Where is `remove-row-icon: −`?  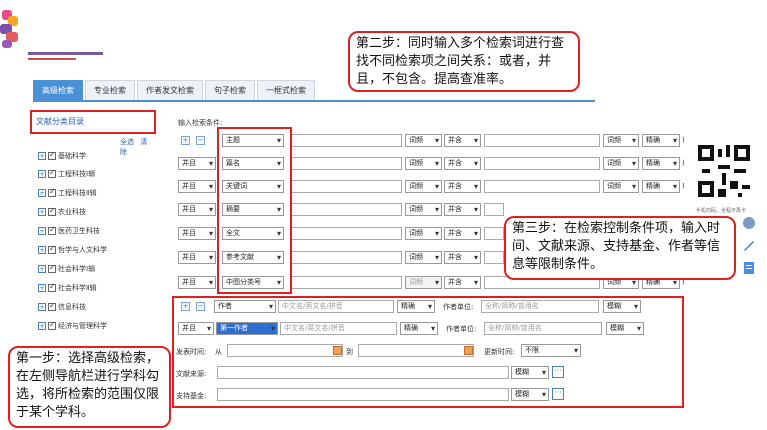 remove-row-icon: − is located at coordinates (200, 140).